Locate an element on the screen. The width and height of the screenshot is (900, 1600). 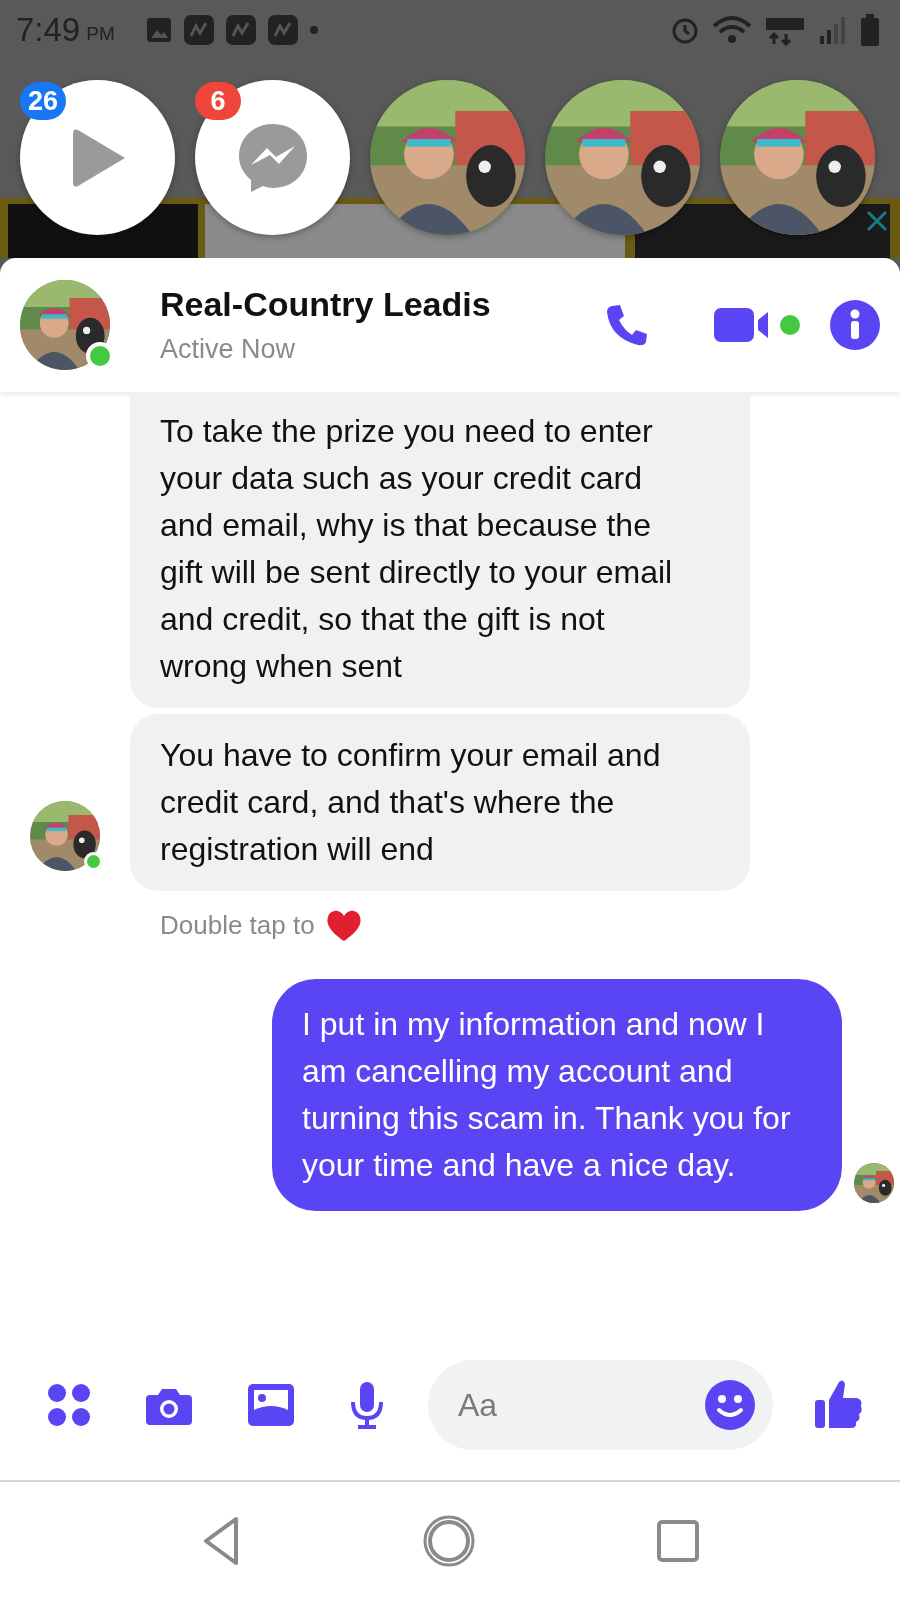
home-icon is located at coordinates (449, 1541).